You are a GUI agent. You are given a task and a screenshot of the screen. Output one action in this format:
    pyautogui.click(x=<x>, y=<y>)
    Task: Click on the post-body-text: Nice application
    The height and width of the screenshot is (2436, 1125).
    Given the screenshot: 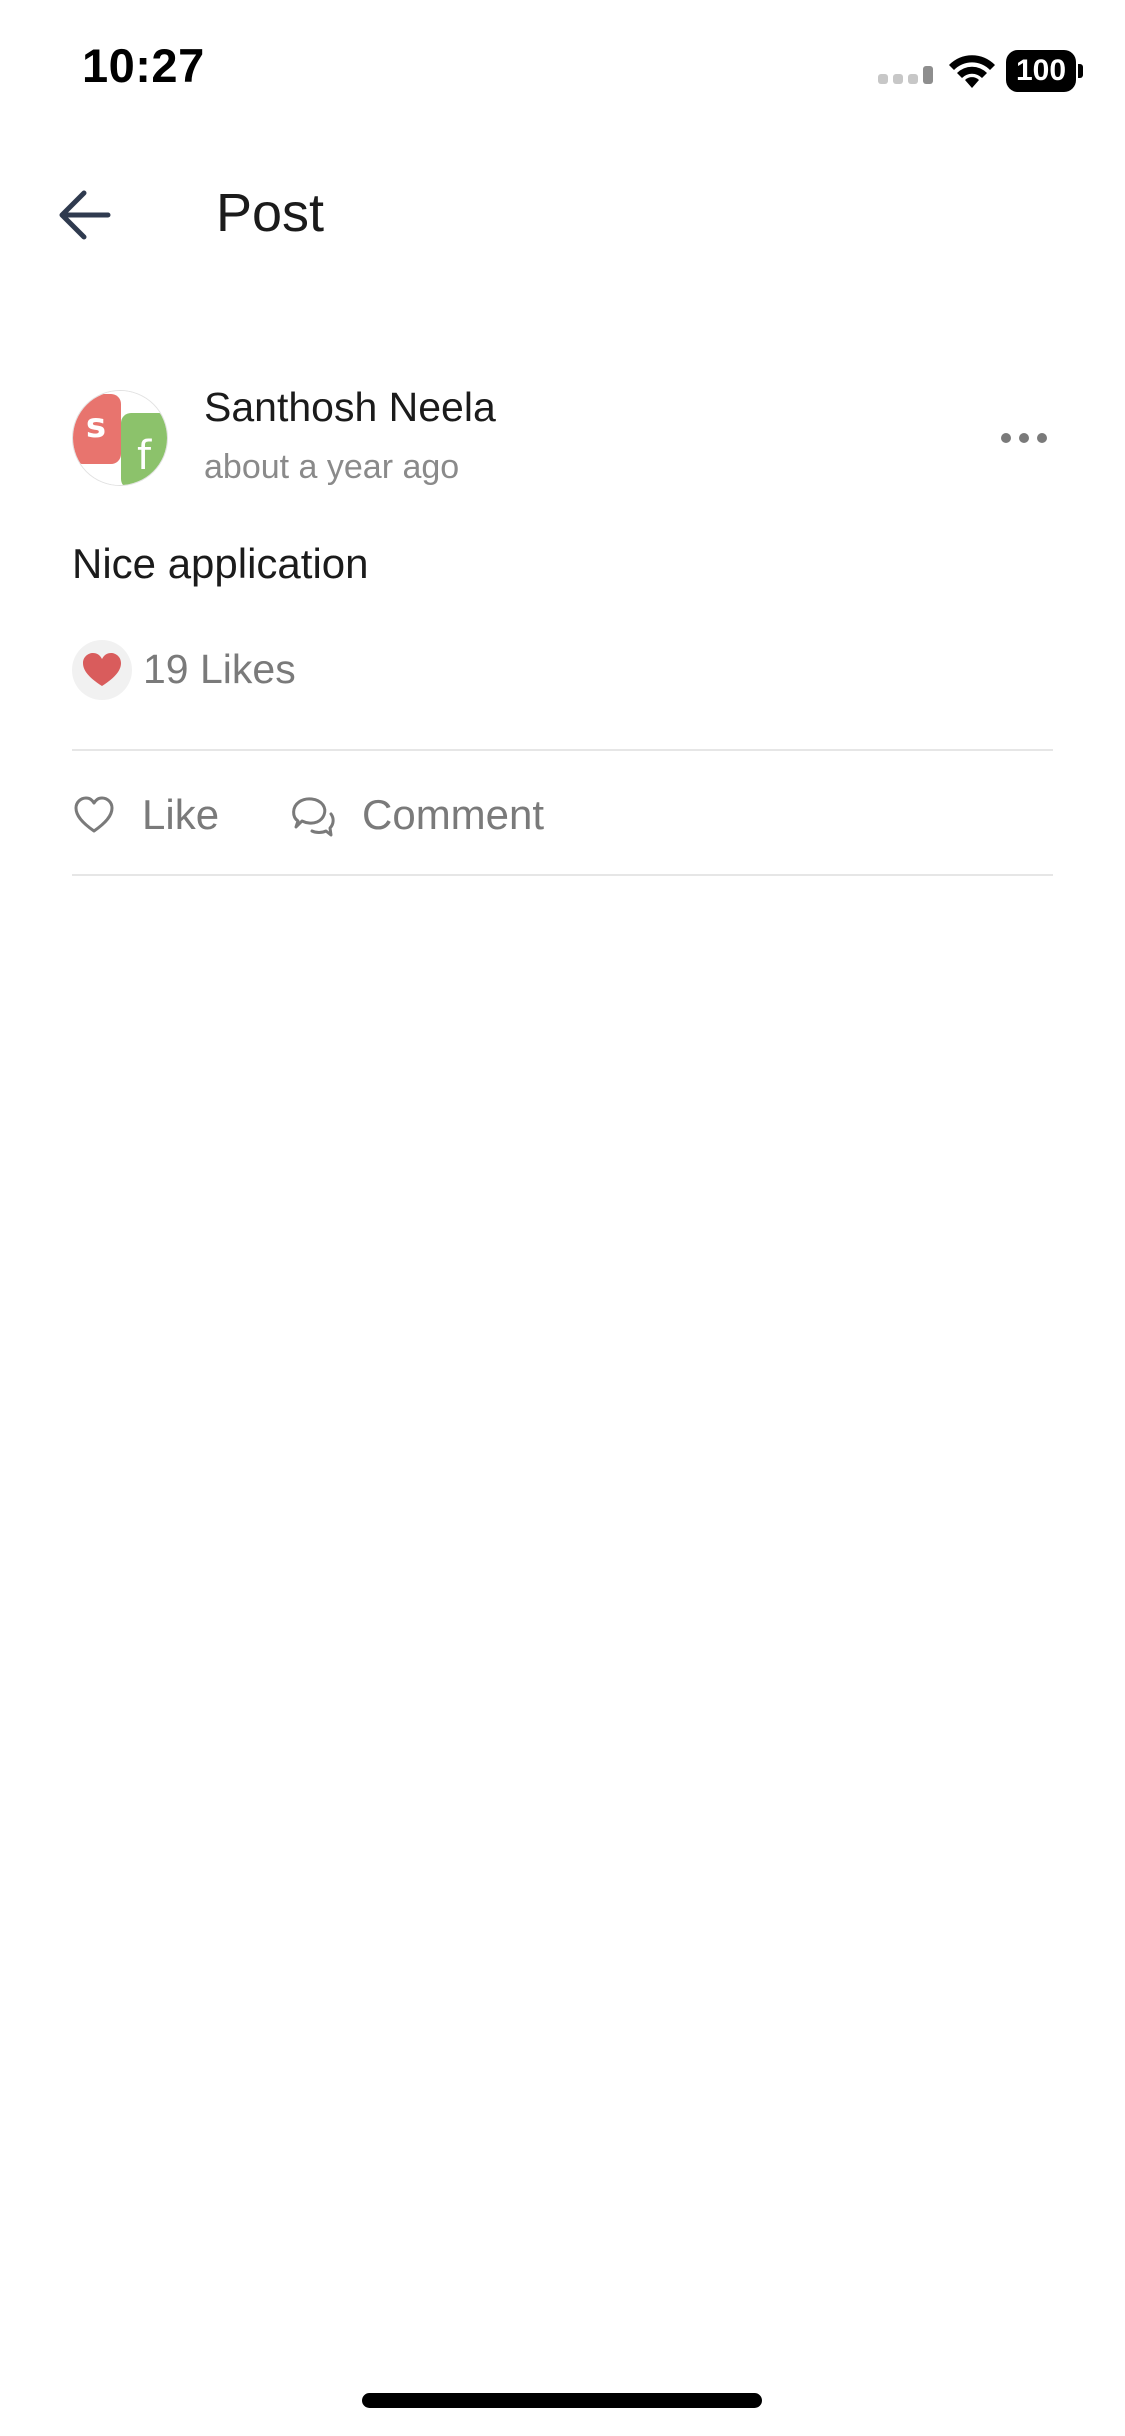 What is the action you would take?
    pyautogui.click(x=220, y=563)
    